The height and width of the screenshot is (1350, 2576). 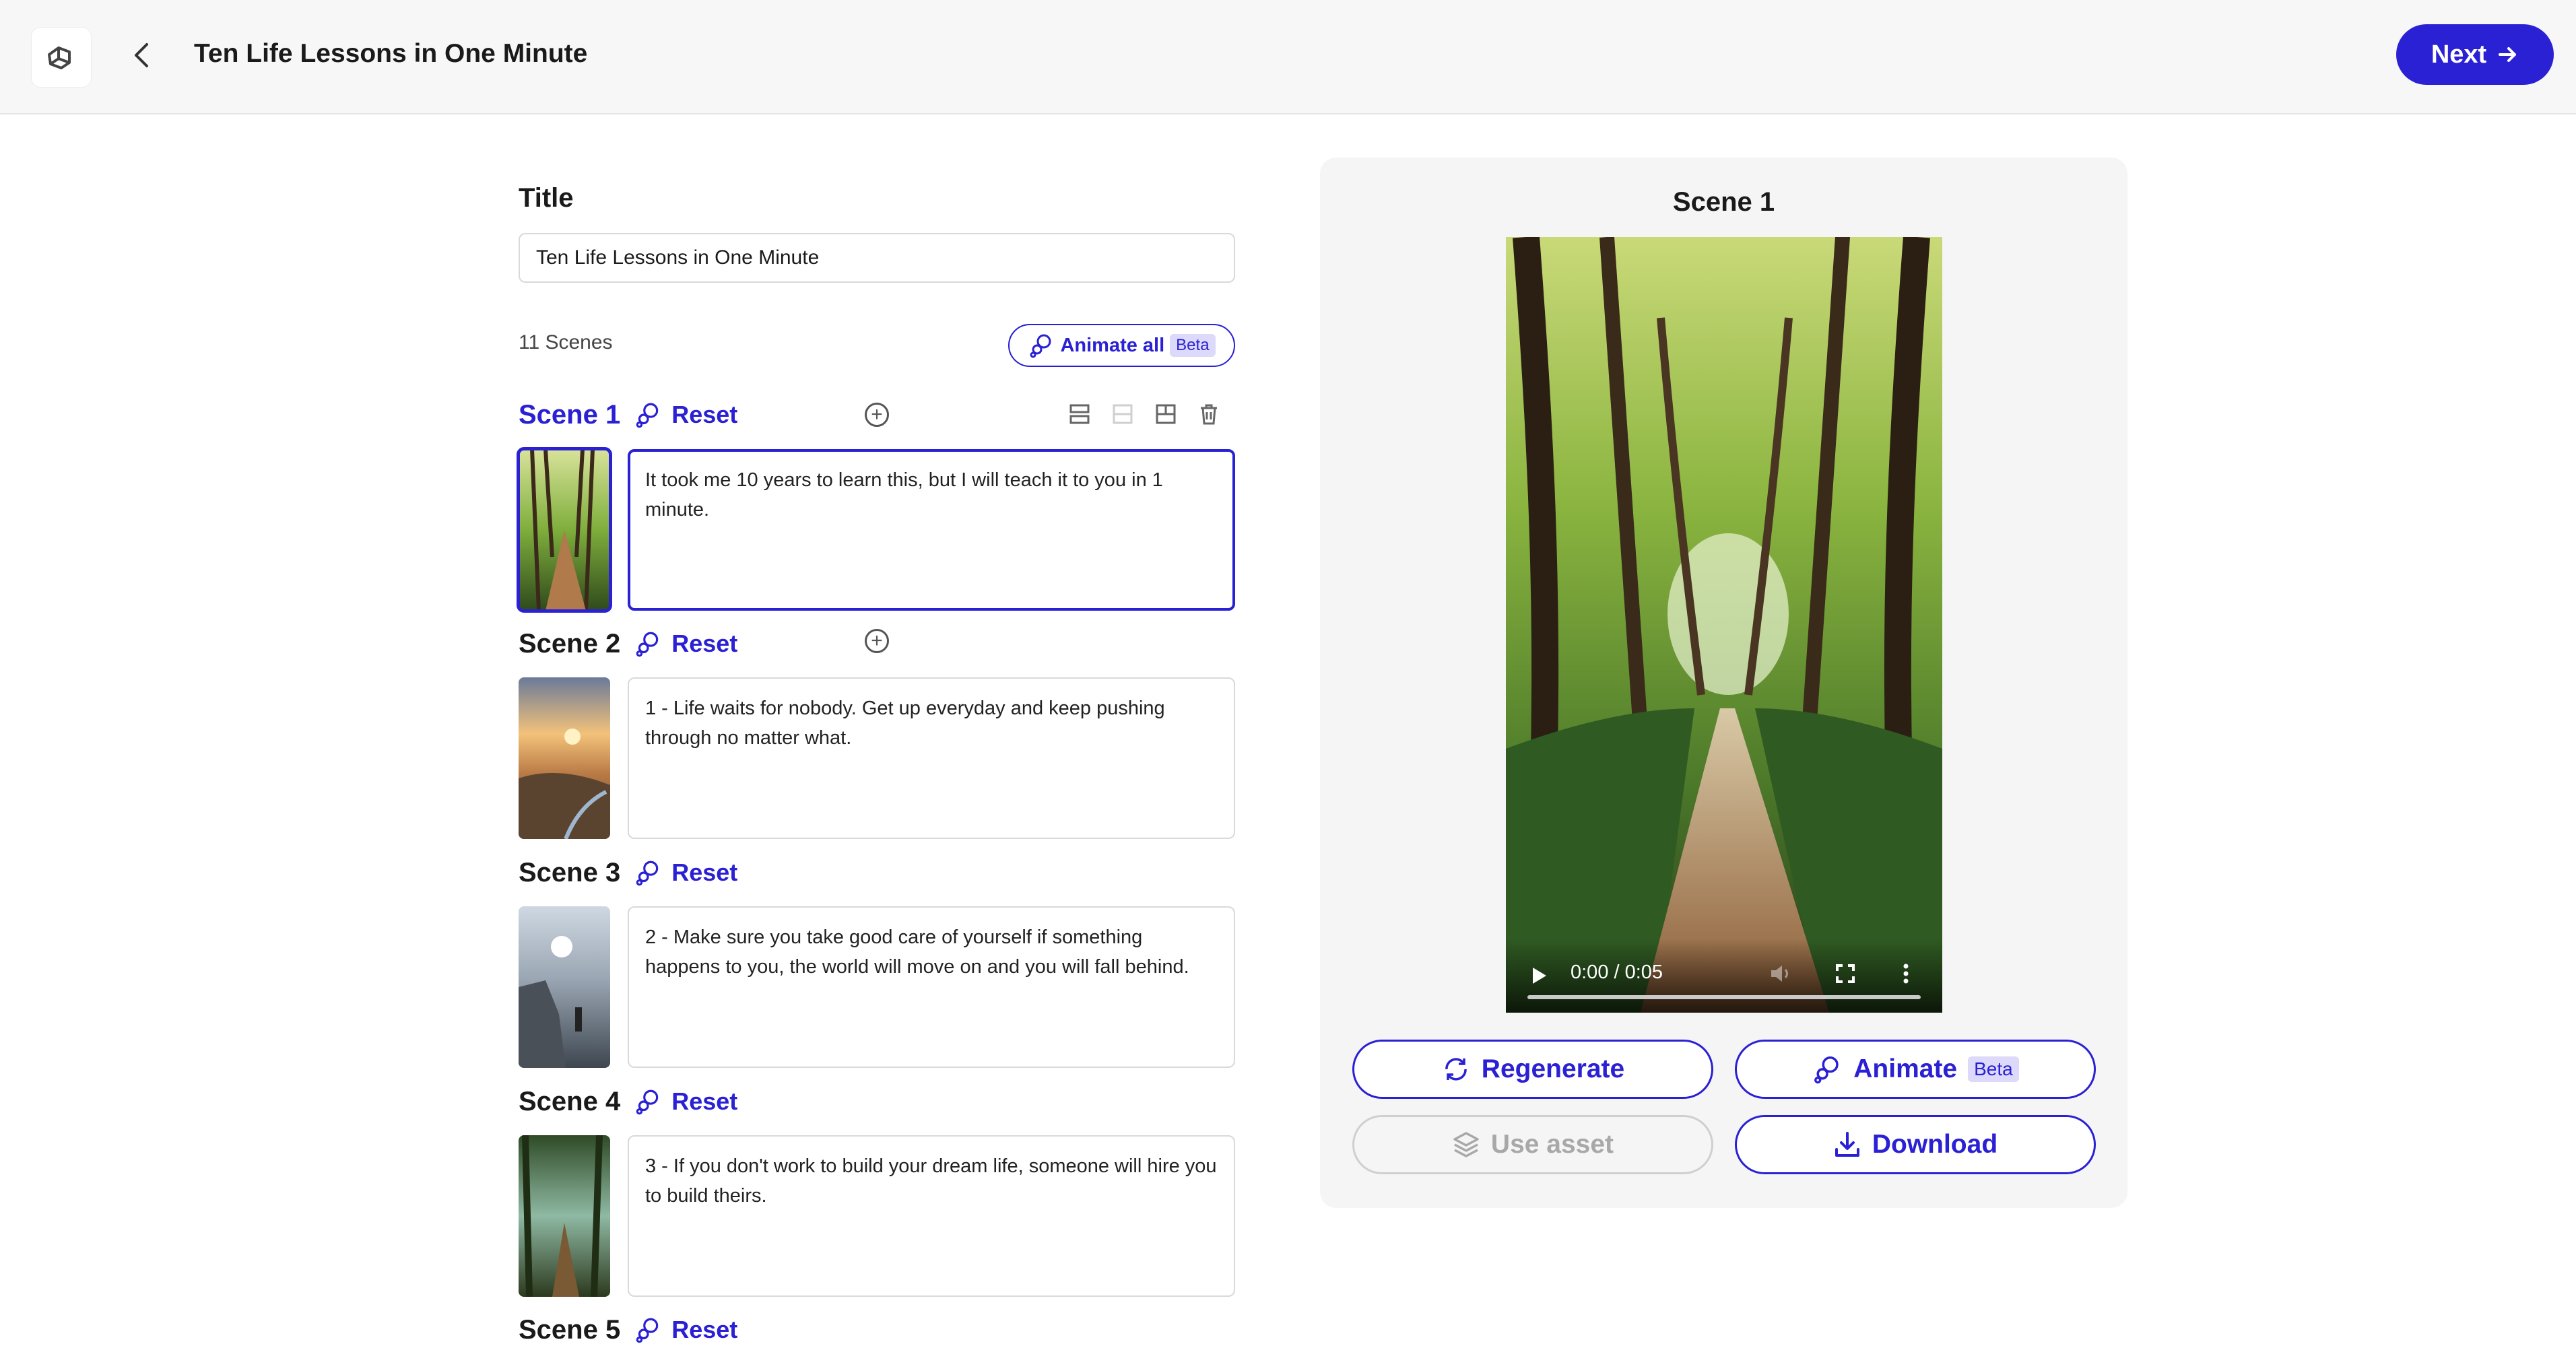 What do you see at coordinates (1553, 1068) in the screenshot?
I see `regenerate-label: Regenerate` at bounding box center [1553, 1068].